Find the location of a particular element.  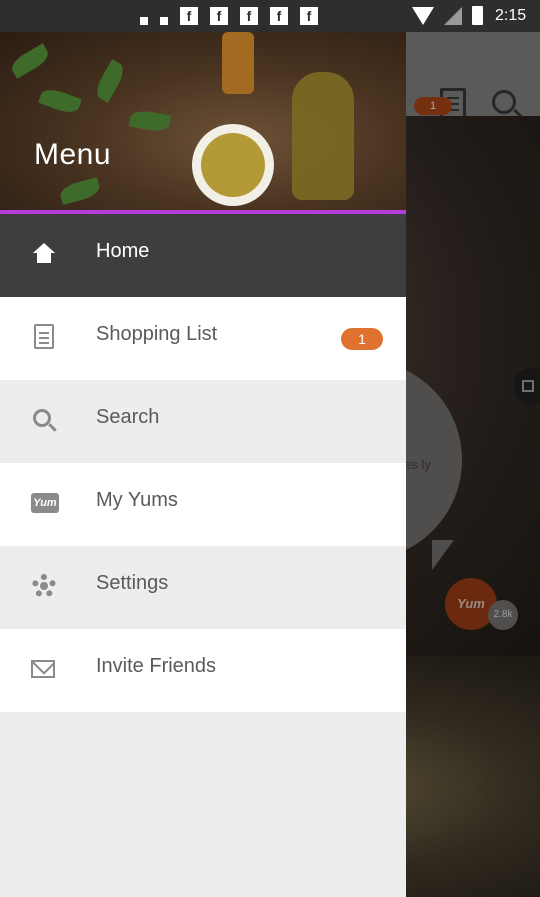

notification-icons: f f f f f is located at coordinates (229, 16).